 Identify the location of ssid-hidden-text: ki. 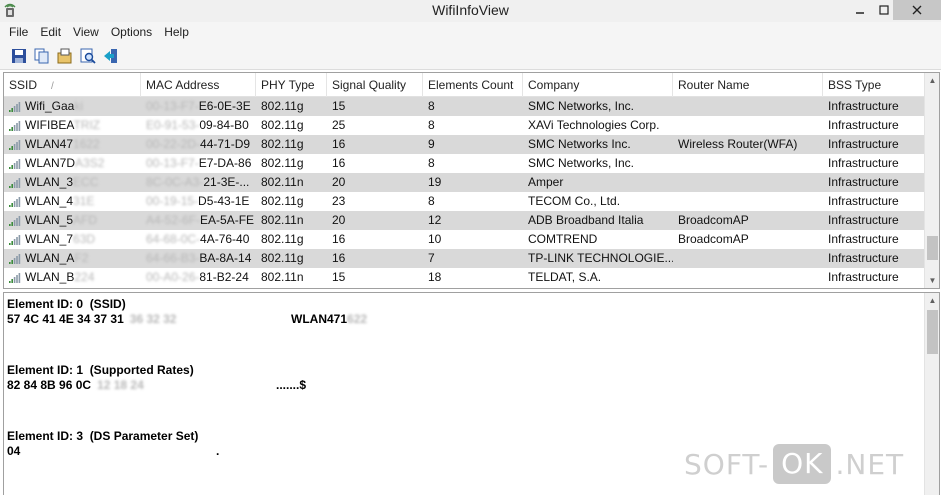
(79, 106).